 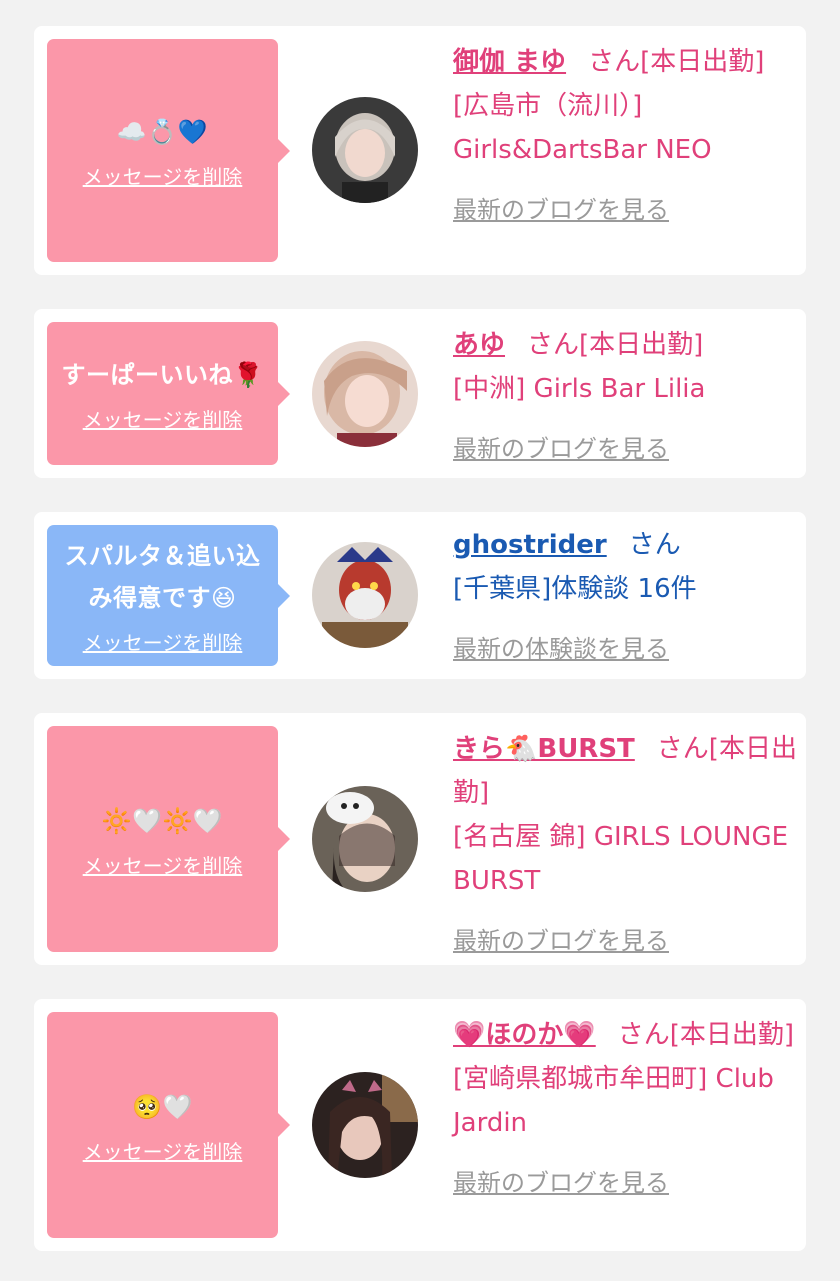 I want to click on profile-name-link: 御伽 まゆ, so click(x=509, y=62).